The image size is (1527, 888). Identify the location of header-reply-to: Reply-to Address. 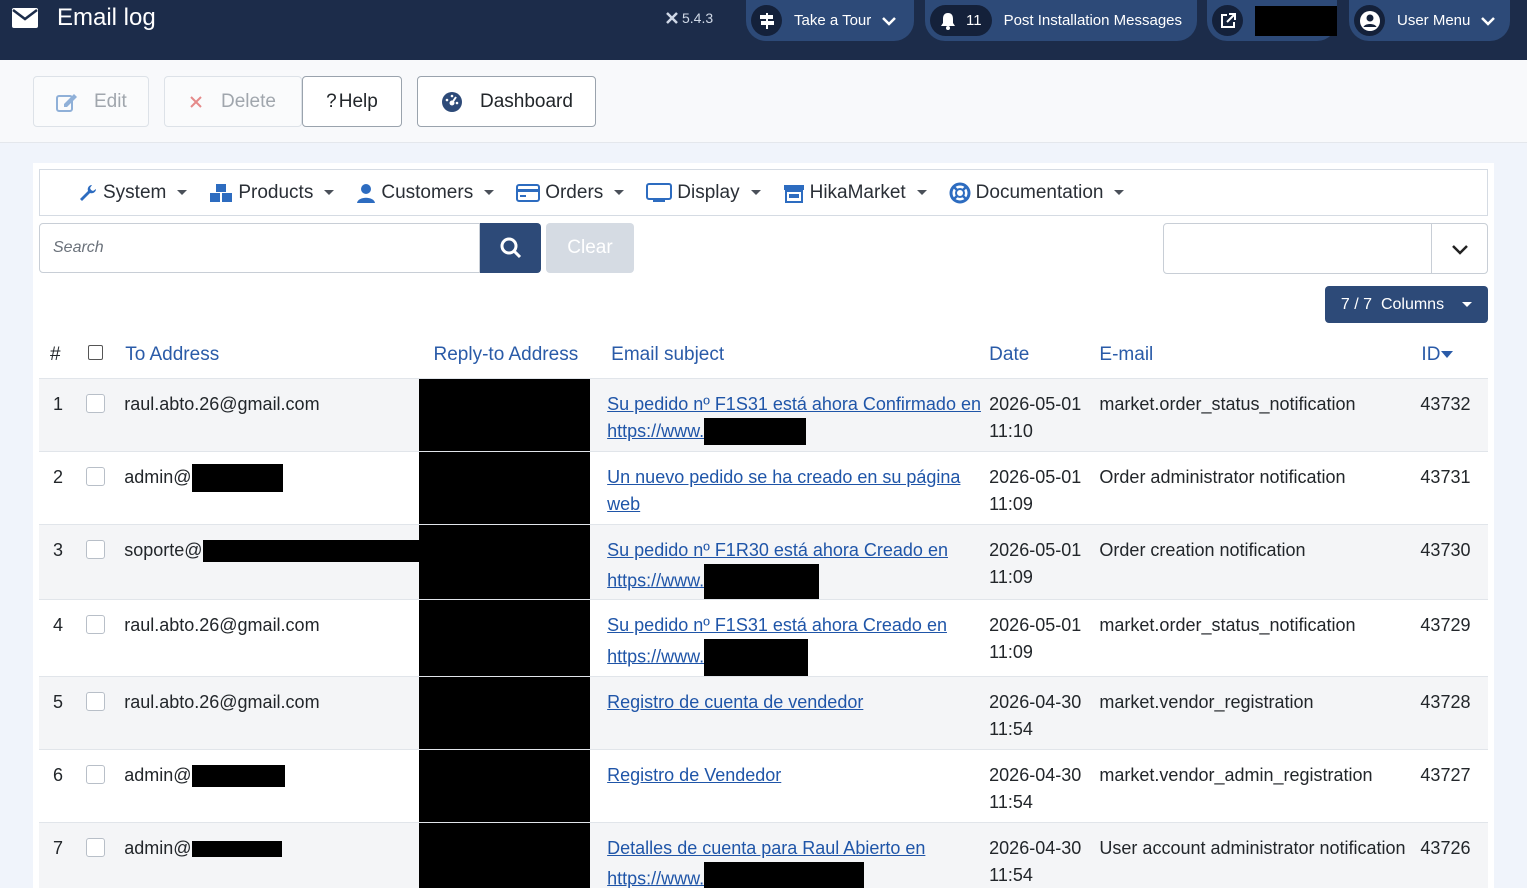
(505, 355).